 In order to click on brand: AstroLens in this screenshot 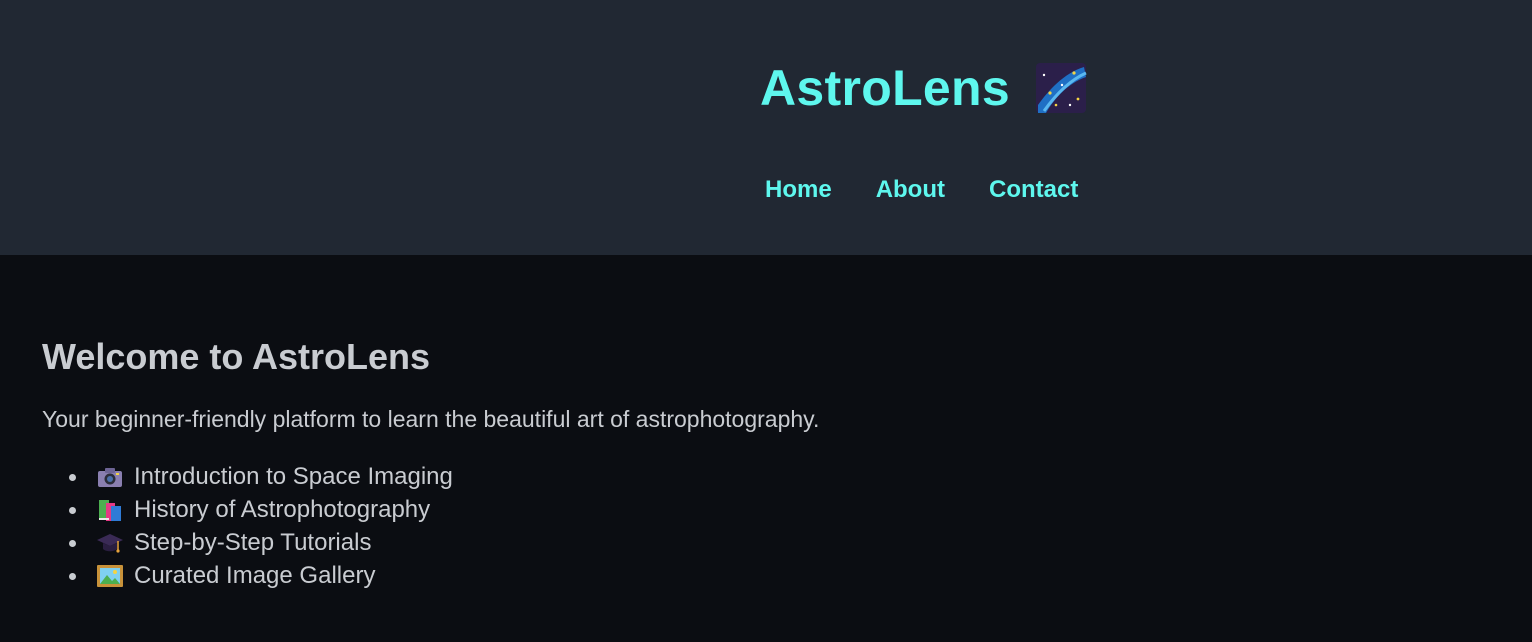, I will do `click(924, 88)`.